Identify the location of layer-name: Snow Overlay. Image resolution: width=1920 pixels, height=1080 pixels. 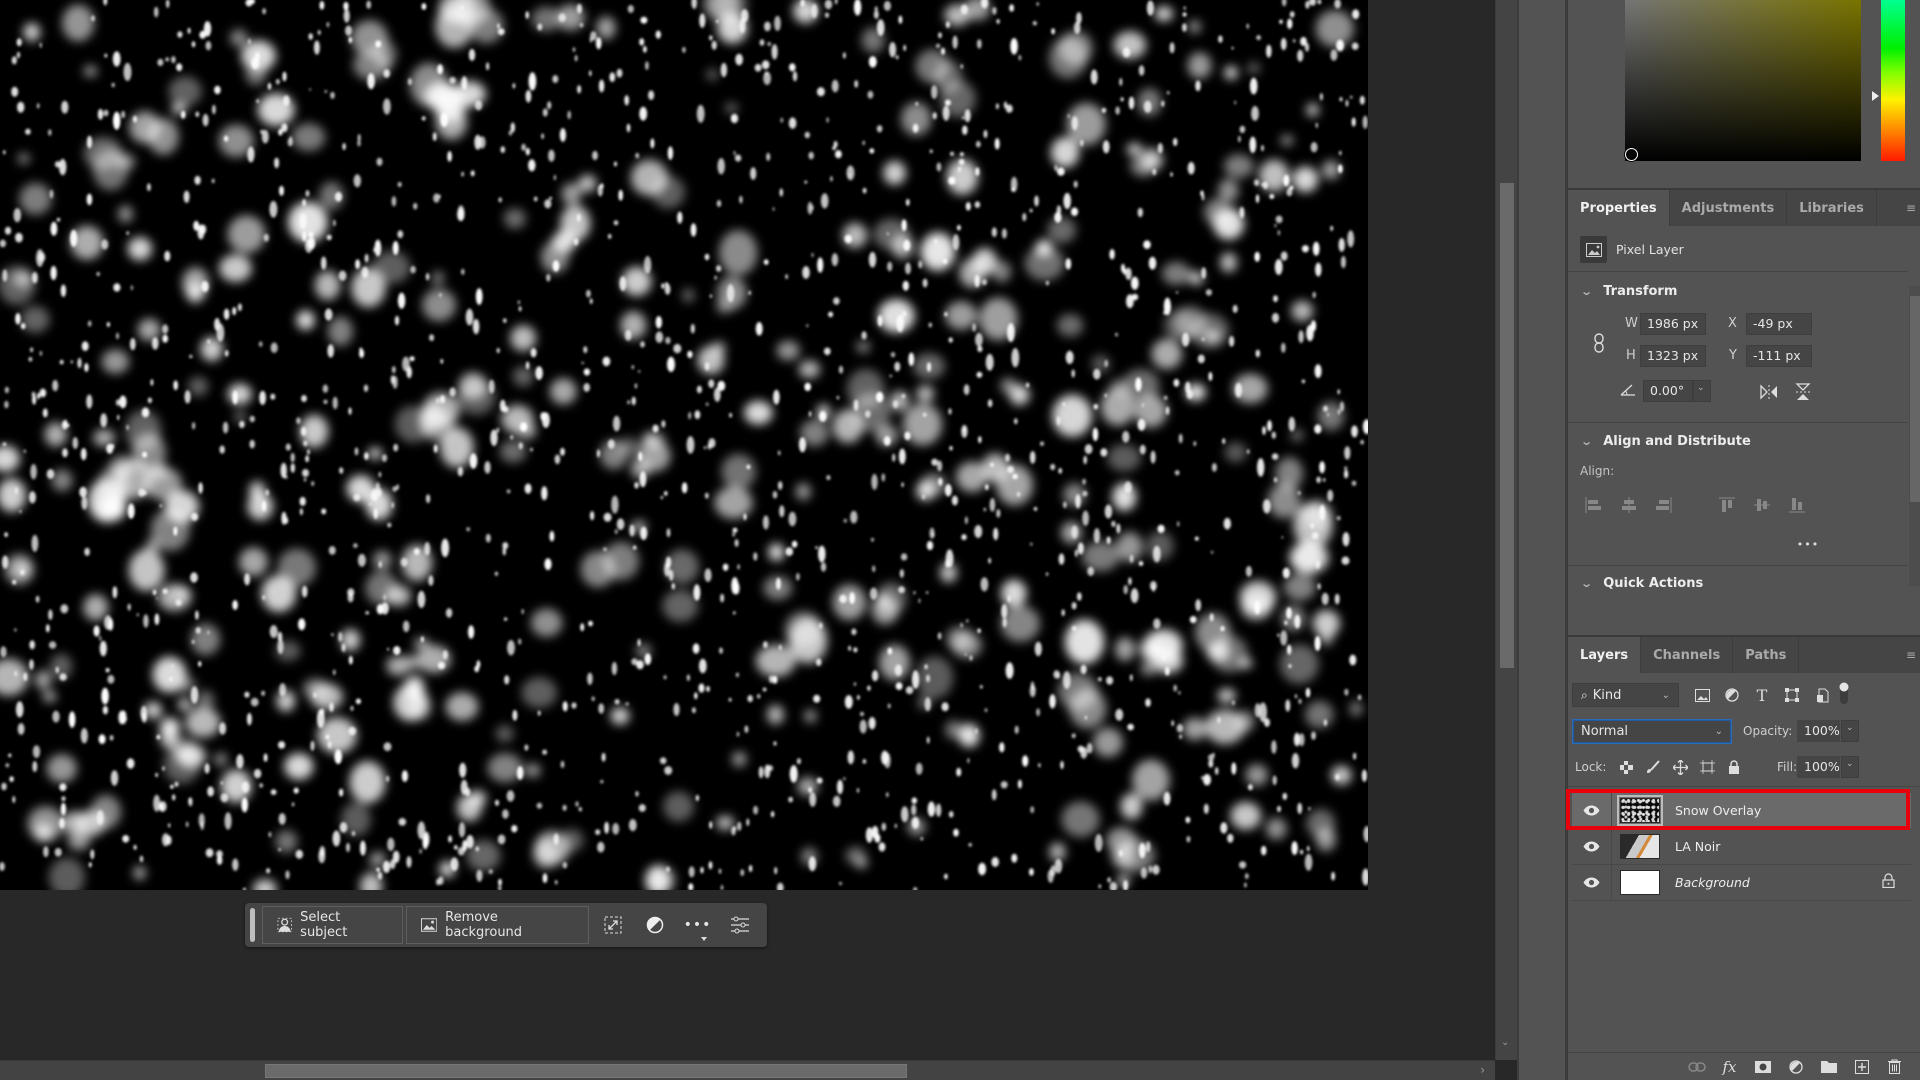
(1718, 810).